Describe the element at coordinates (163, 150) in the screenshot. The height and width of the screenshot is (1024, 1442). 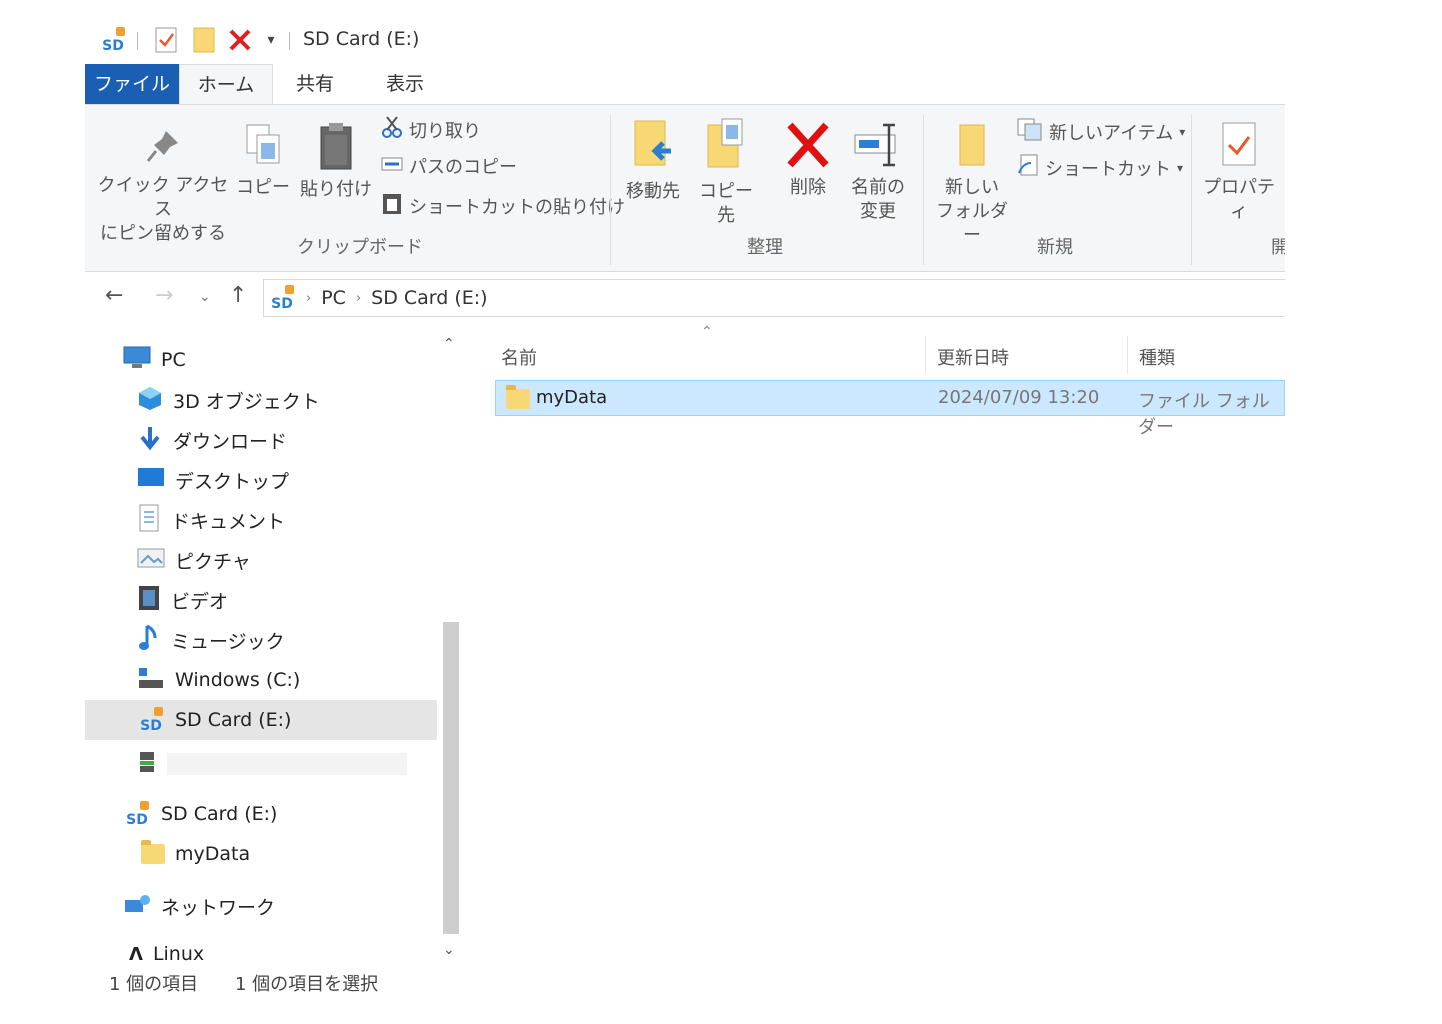
I see `pin-icon` at that location.